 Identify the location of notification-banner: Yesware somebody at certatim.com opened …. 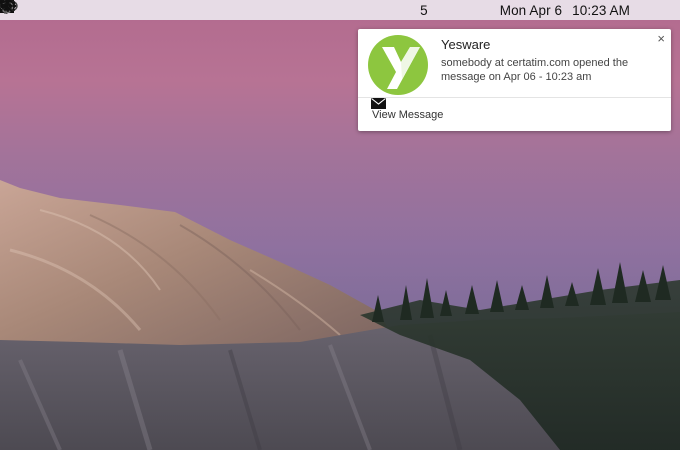
(514, 80).